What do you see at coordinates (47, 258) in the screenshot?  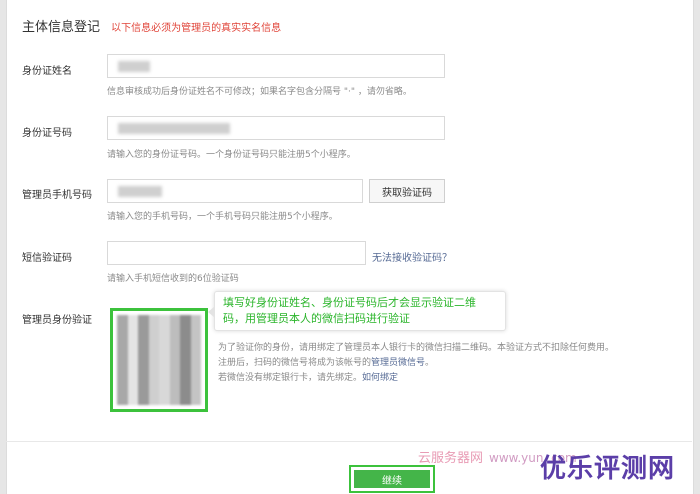 I see `sms-code-label: 短信验证码` at bounding box center [47, 258].